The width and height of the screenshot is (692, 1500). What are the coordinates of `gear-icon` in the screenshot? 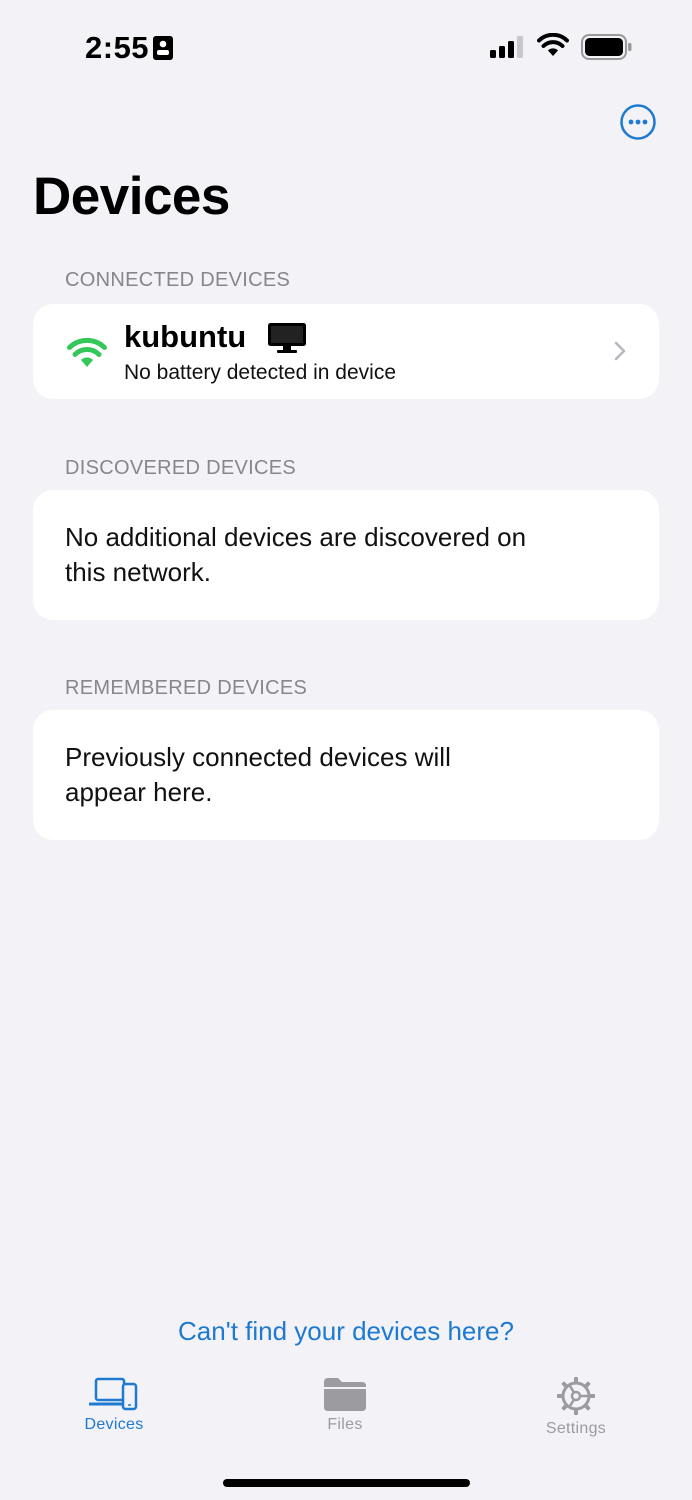 It's located at (576, 1396).